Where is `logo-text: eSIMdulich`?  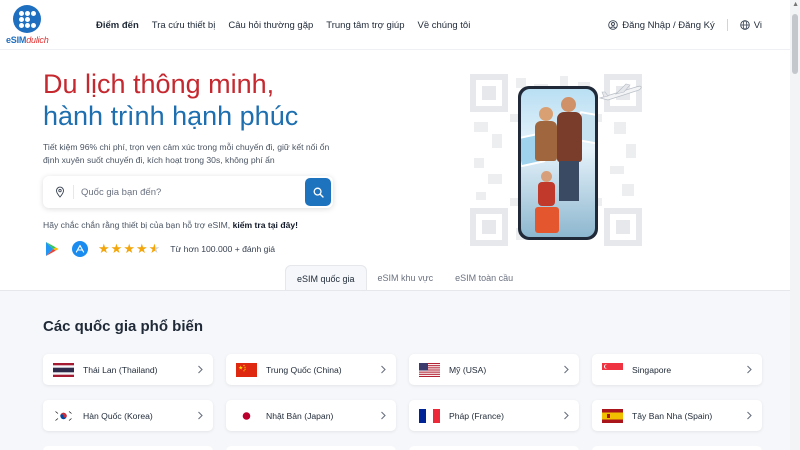 logo-text: eSIMdulich is located at coordinates (27, 40).